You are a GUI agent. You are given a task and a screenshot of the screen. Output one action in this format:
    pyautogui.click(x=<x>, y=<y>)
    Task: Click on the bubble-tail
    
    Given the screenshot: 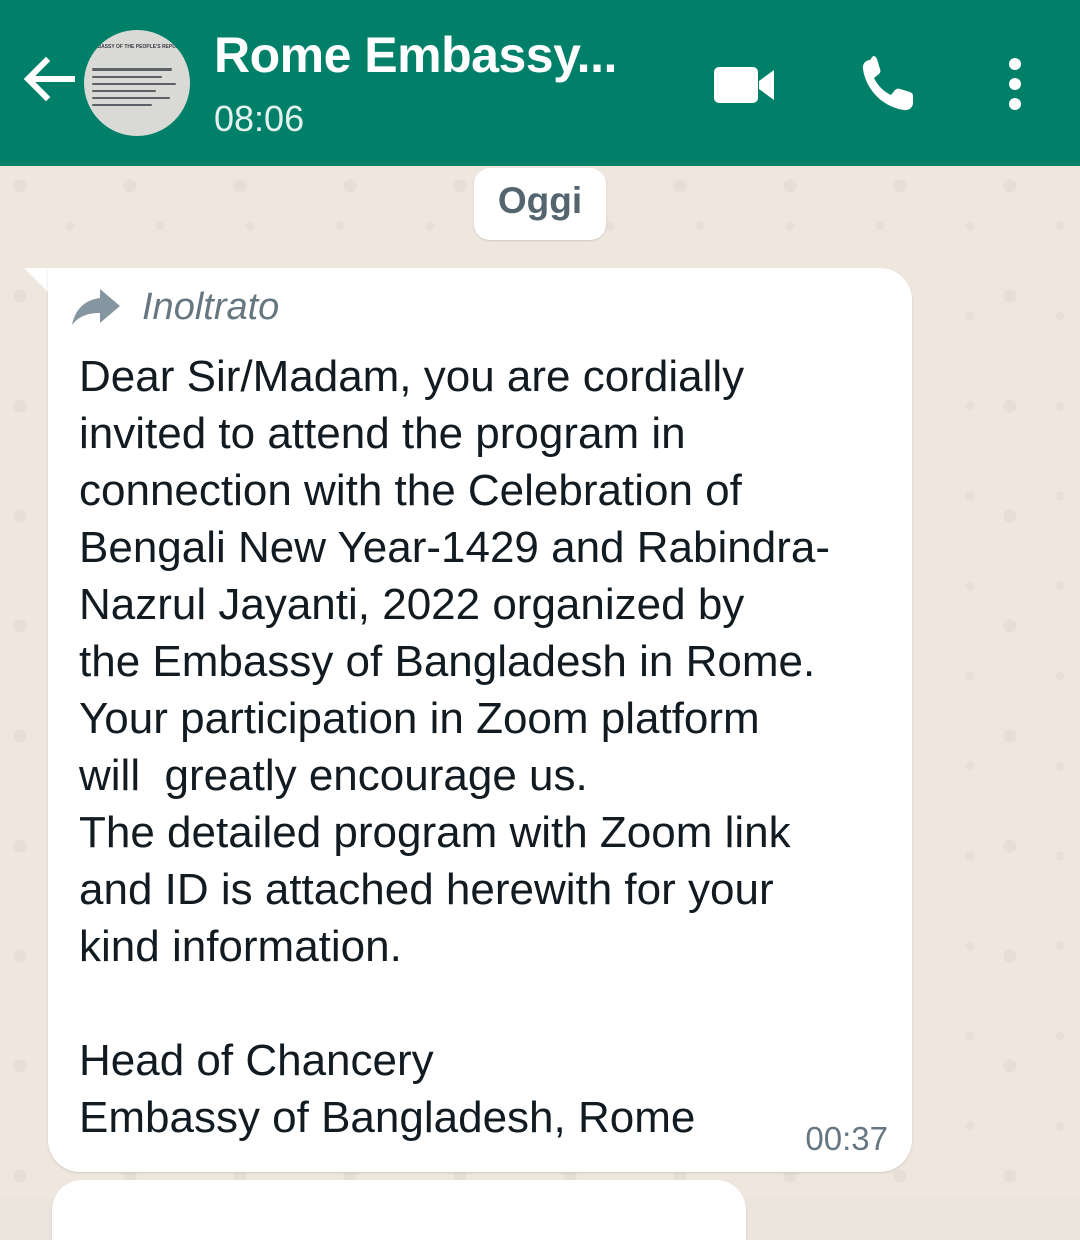 What is the action you would take?
    pyautogui.click(x=37, y=281)
    